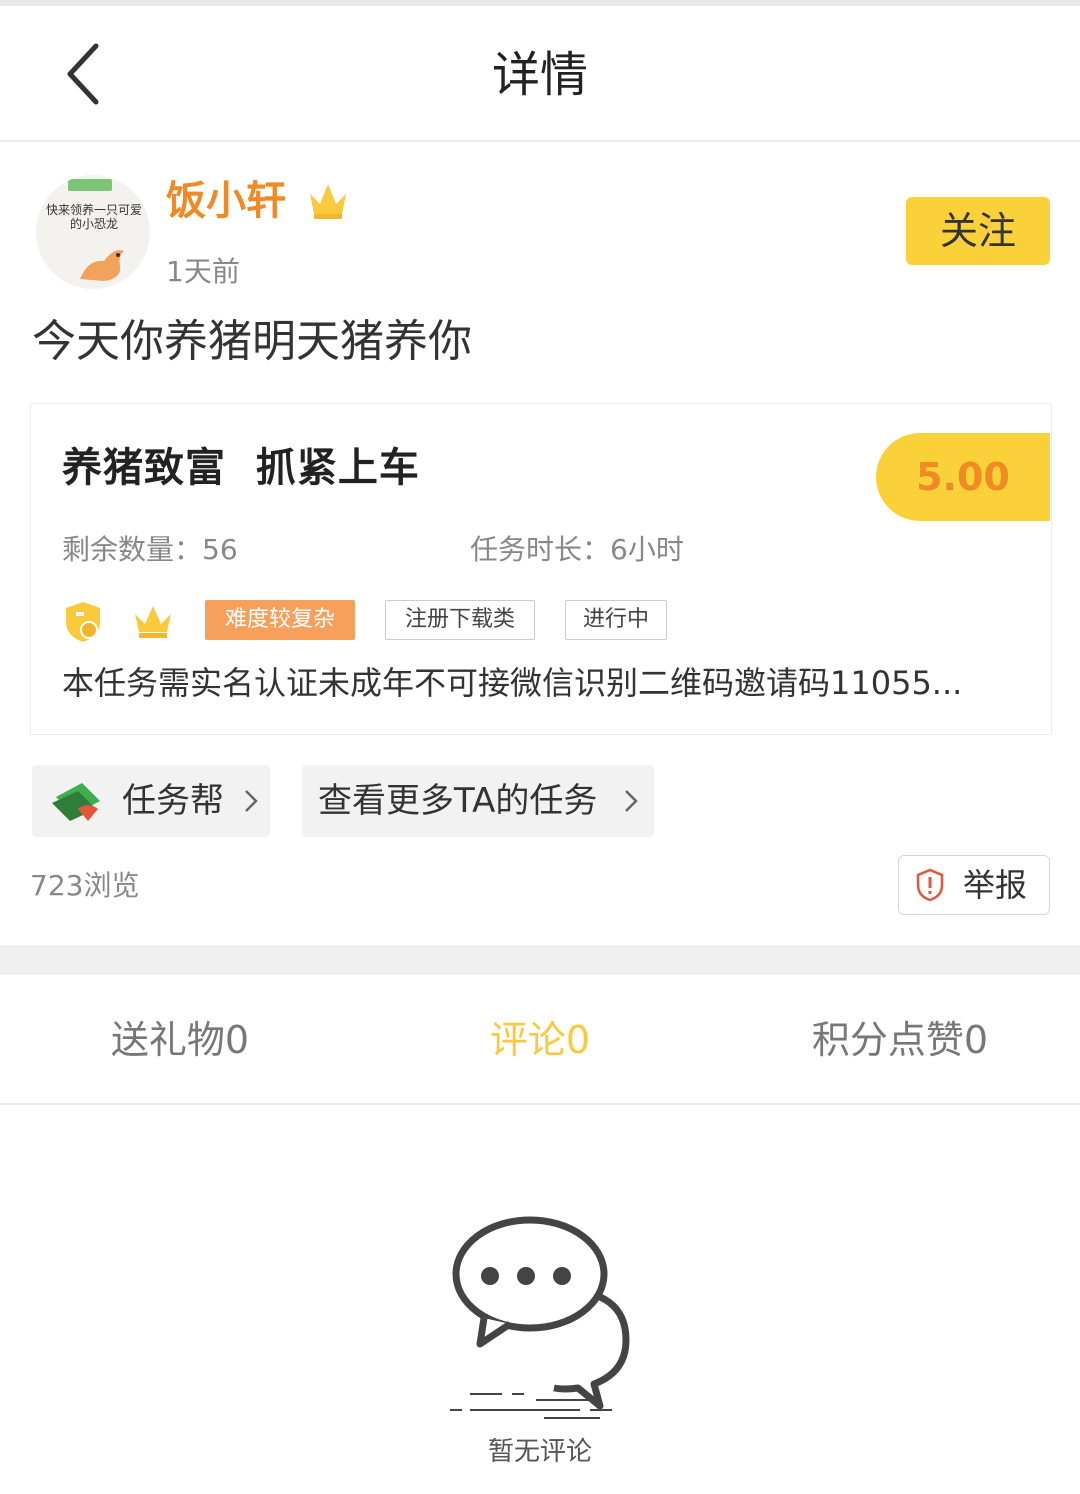 The width and height of the screenshot is (1080, 1494). What do you see at coordinates (540, 1104) in the screenshot?
I see `tab-divider` at bounding box center [540, 1104].